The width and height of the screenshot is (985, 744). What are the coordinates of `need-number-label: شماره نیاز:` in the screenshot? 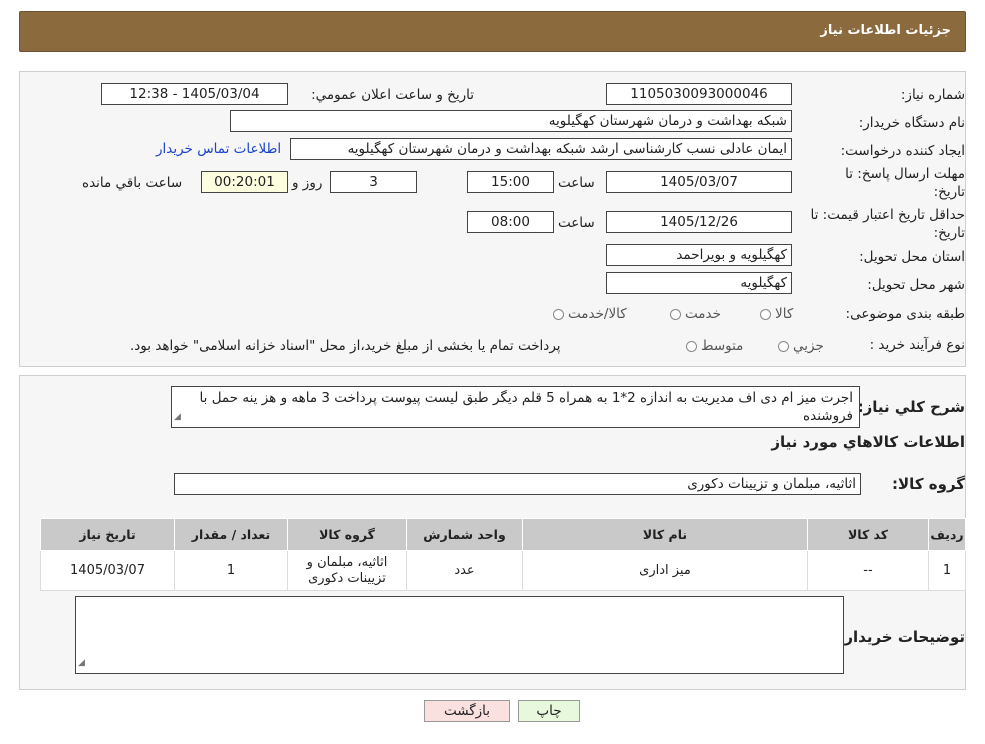 It's located at (932, 95).